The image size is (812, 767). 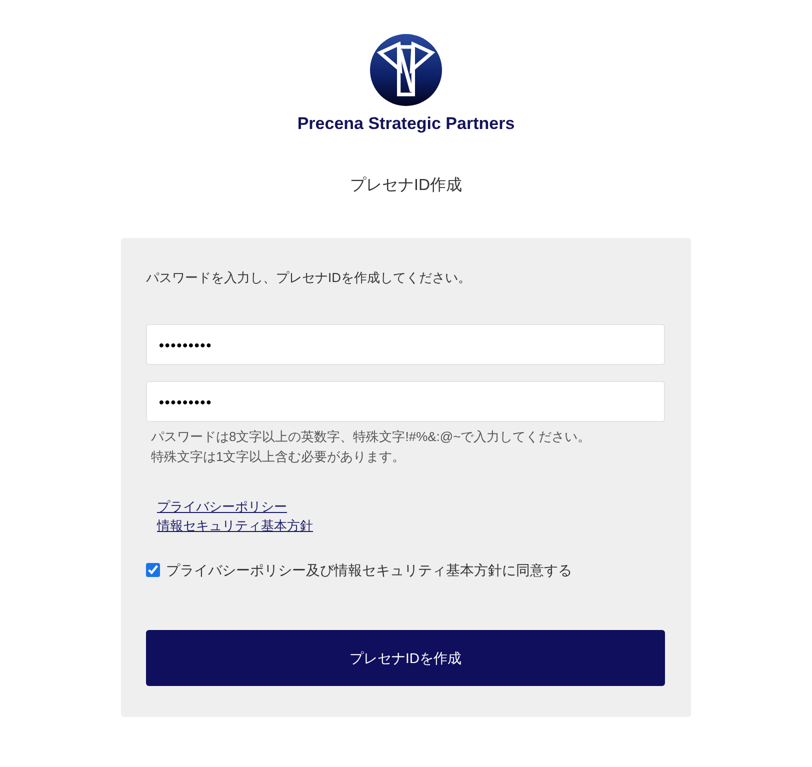 What do you see at coordinates (406, 70) in the screenshot?
I see `logo-icon` at bounding box center [406, 70].